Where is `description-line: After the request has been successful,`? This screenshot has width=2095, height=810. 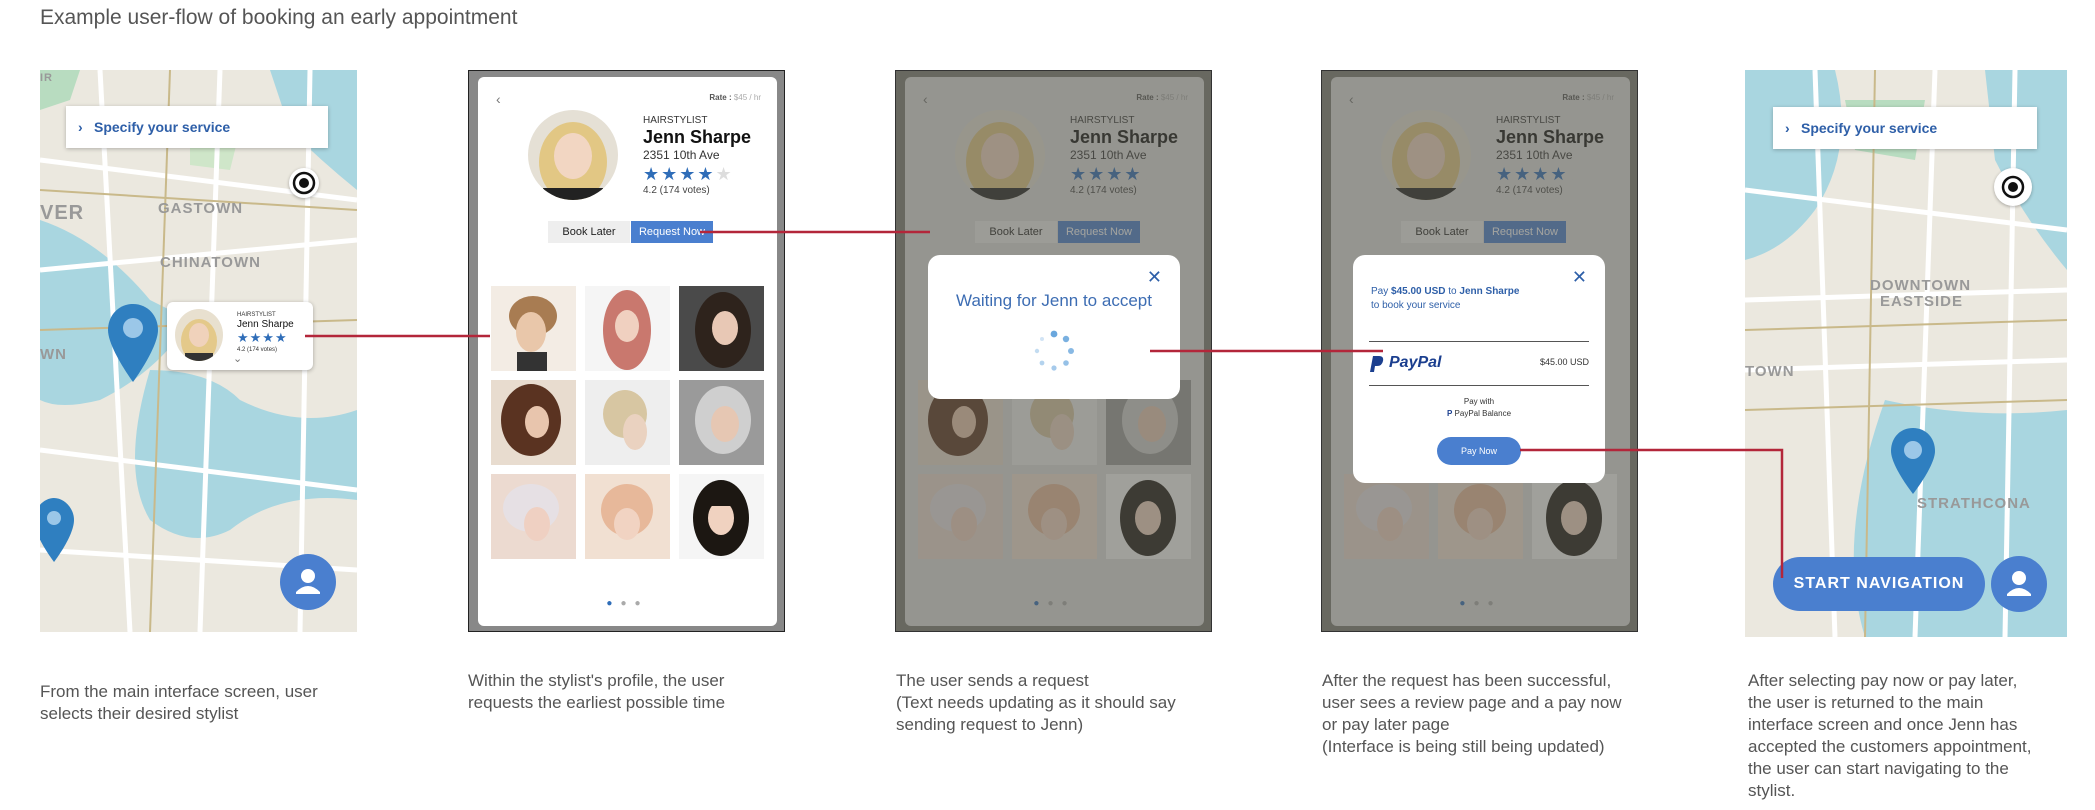 description-line: After the request has been successful, is located at coordinates (1467, 680).